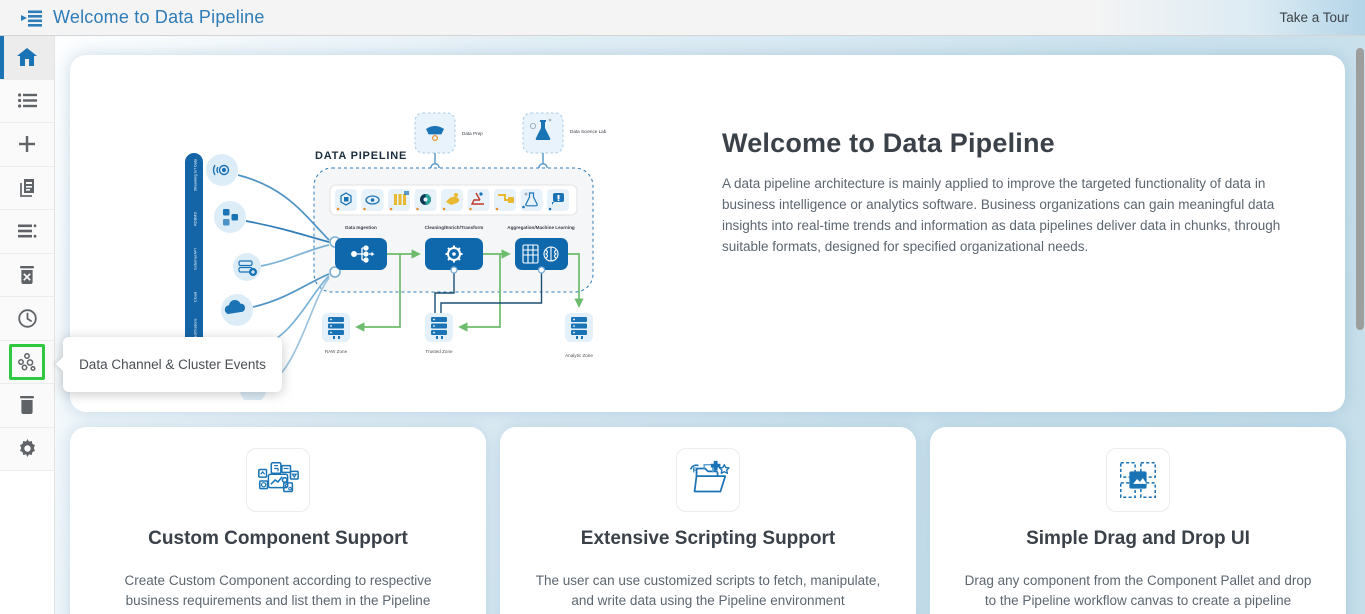 The height and width of the screenshot is (614, 1365). What do you see at coordinates (159, 17) in the screenshot?
I see `page-title: Welcome to Data Pipeline` at bounding box center [159, 17].